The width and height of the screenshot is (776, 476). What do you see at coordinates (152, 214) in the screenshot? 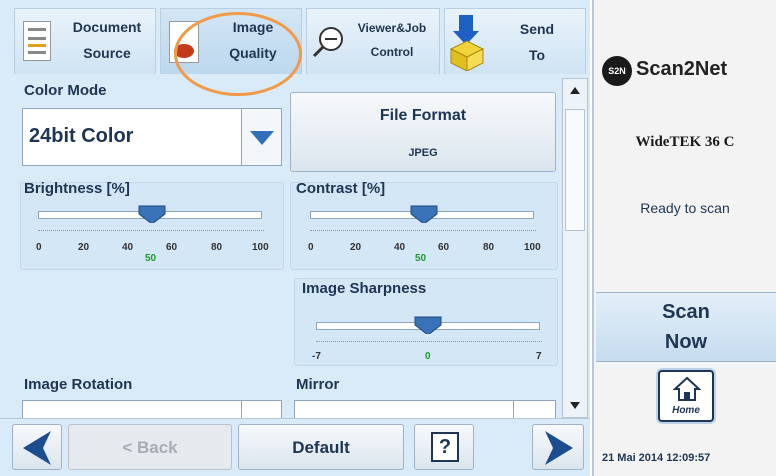
I see `brightness-slider-thumb` at bounding box center [152, 214].